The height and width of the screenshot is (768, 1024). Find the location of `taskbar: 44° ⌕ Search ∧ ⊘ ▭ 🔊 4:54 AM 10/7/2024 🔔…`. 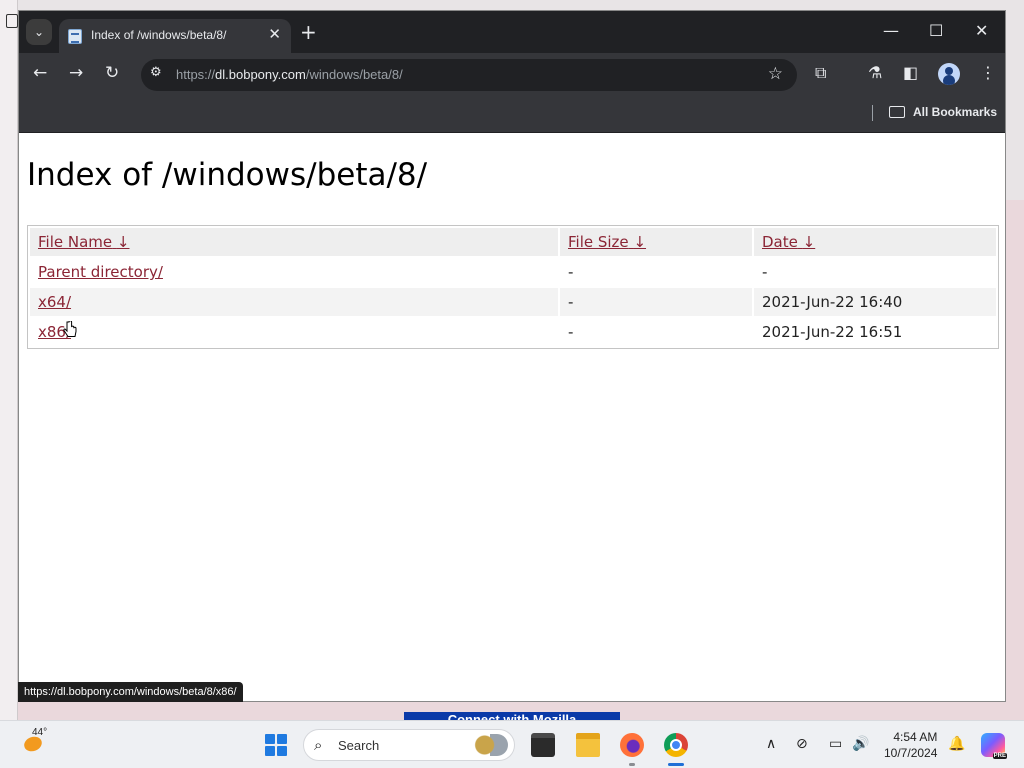

taskbar: 44° ⌕ Search ∧ ⊘ ▭ 🔊 4:54 AM 10/7/2024 🔔… is located at coordinates (512, 744).